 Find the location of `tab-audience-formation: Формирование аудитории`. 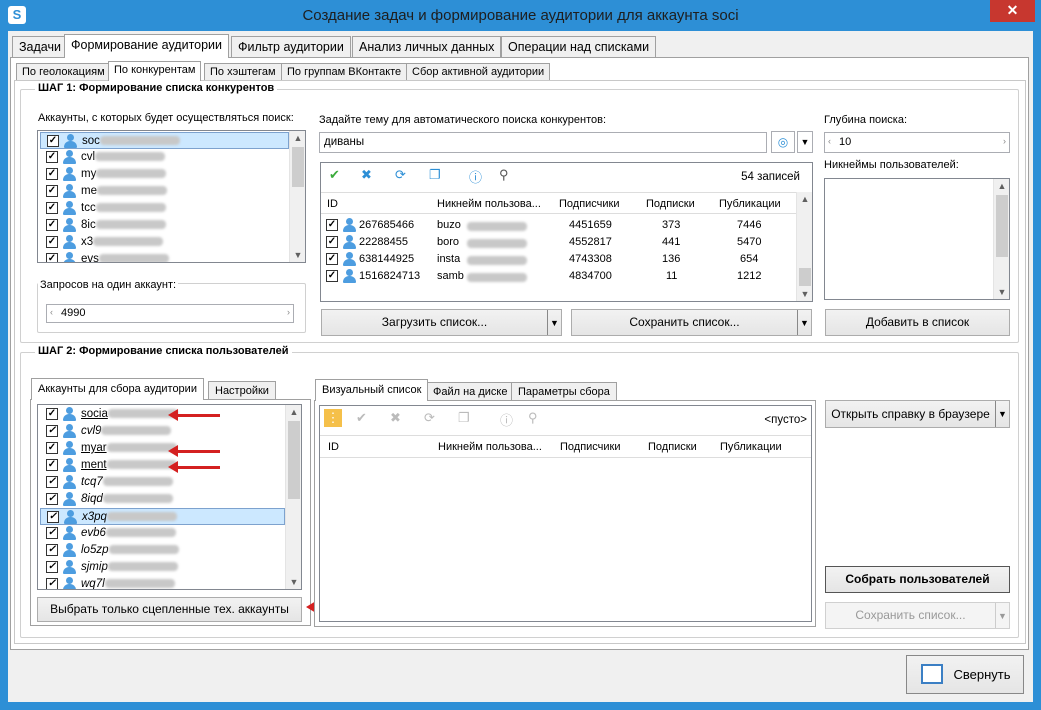

tab-audience-formation: Формирование аудитории is located at coordinates (147, 46).